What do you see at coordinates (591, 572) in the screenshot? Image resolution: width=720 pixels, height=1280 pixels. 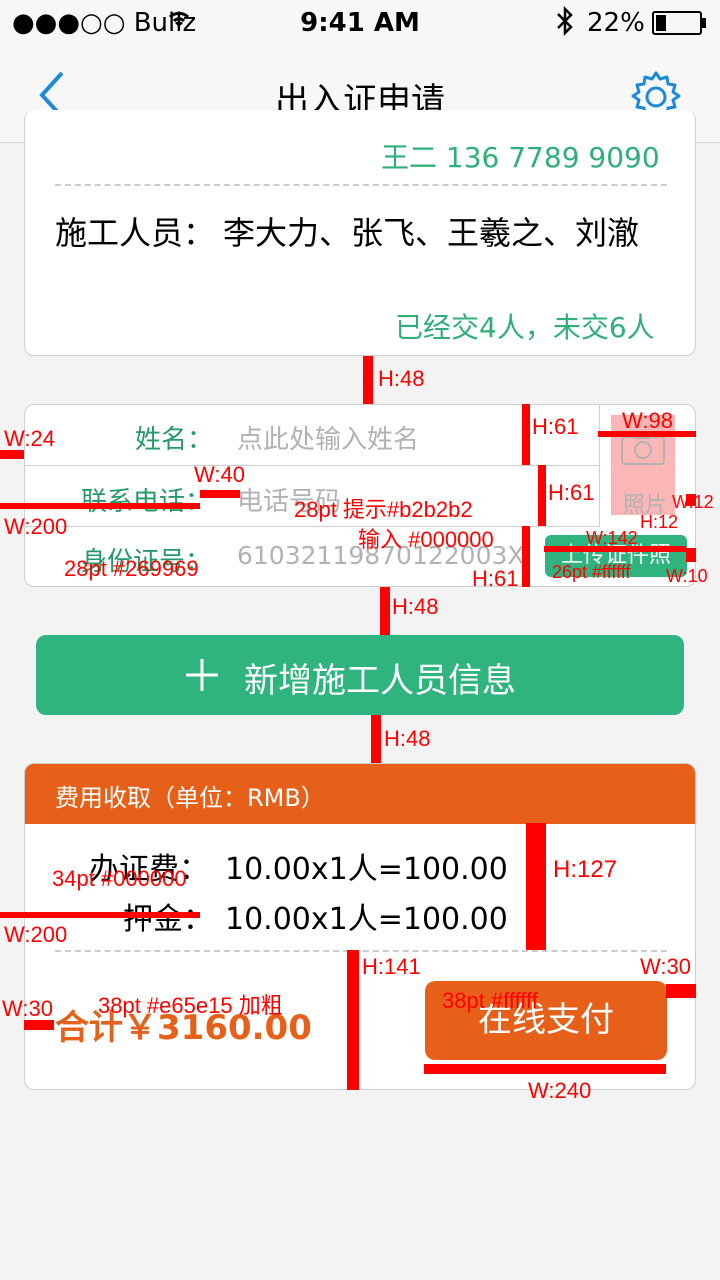 I see `annotation-label: 26pt #ffffff` at bounding box center [591, 572].